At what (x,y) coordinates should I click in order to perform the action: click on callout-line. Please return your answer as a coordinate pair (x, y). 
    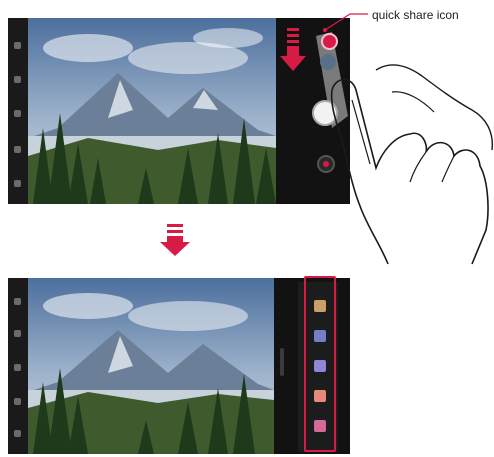
    Looking at the image, I should click on (345, 22).